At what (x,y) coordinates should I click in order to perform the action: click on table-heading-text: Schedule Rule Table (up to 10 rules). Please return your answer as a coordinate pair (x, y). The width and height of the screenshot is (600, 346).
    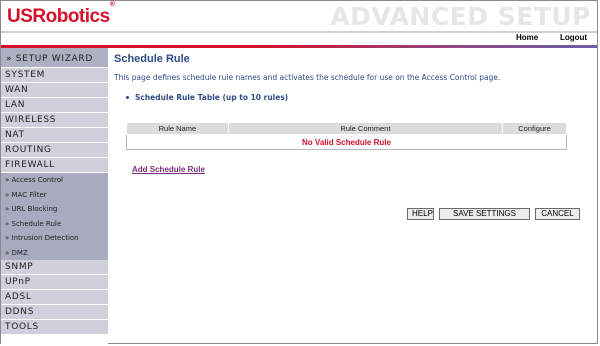
    Looking at the image, I should click on (212, 97).